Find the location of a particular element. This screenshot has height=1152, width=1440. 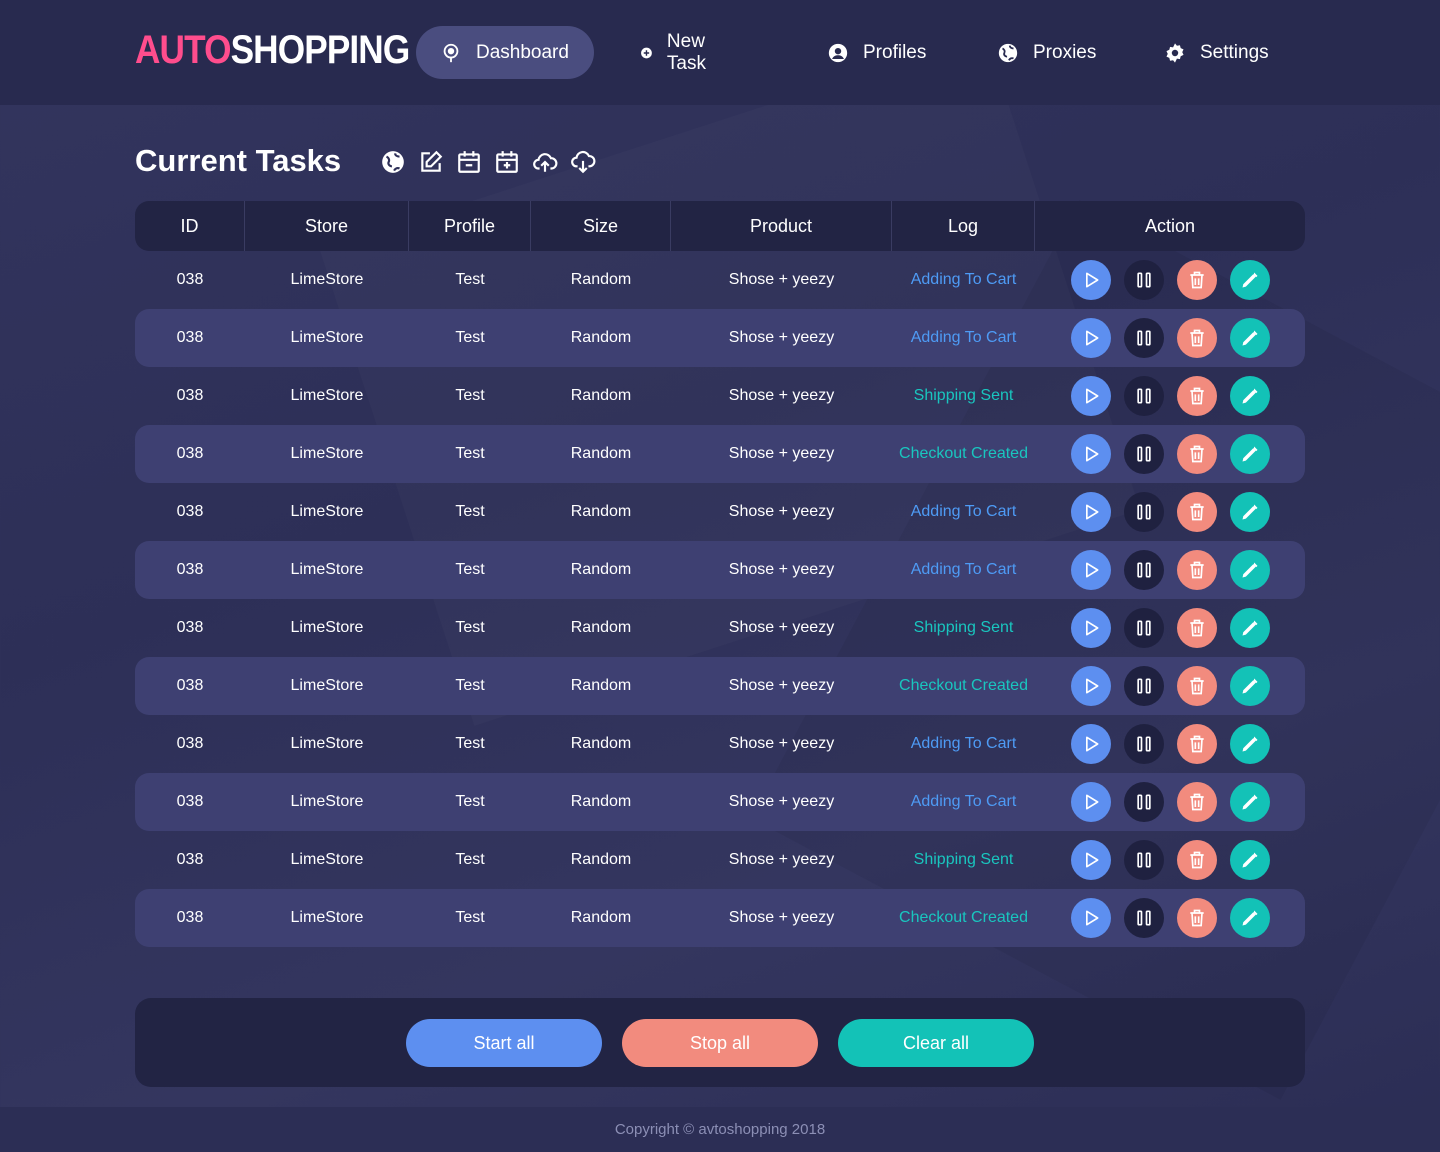

column-header-store: Store is located at coordinates (327, 226).